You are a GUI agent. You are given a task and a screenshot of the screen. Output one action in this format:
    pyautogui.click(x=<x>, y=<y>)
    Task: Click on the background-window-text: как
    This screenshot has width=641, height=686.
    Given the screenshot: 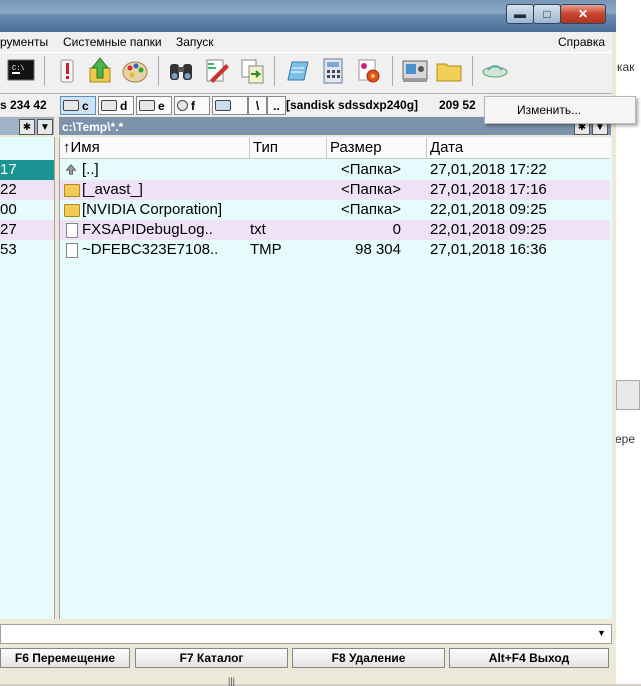 What is the action you would take?
    pyautogui.click(x=626, y=67)
    